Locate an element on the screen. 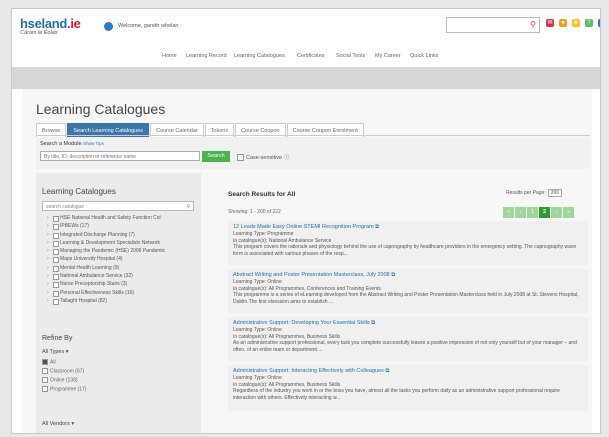  case-sensitive-checkbox is located at coordinates (240, 158).